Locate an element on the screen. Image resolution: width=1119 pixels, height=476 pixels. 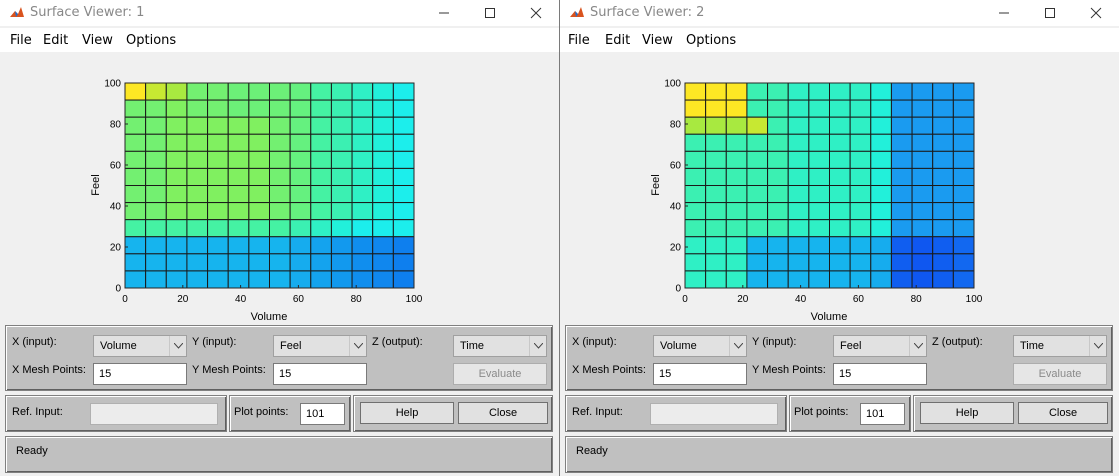
title-bar: Surface Viewer: 2 is located at coordinates (839, 13).